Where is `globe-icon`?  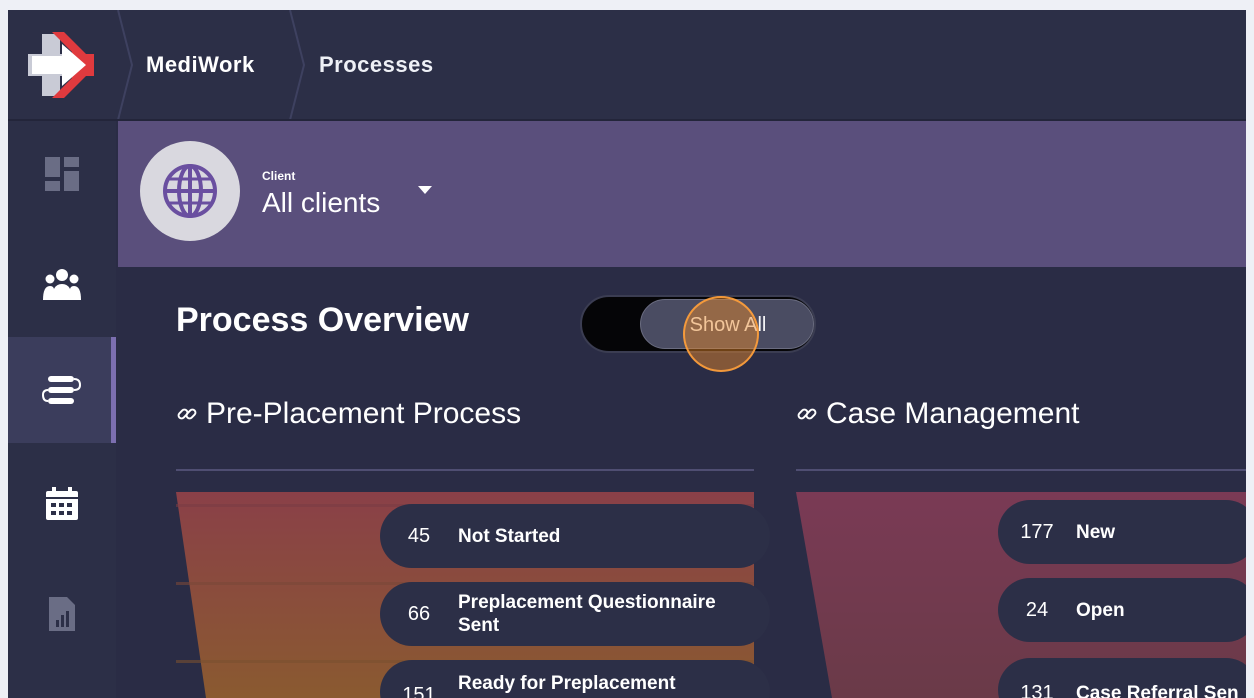 globe-icon is located at coordinates (190, 191).